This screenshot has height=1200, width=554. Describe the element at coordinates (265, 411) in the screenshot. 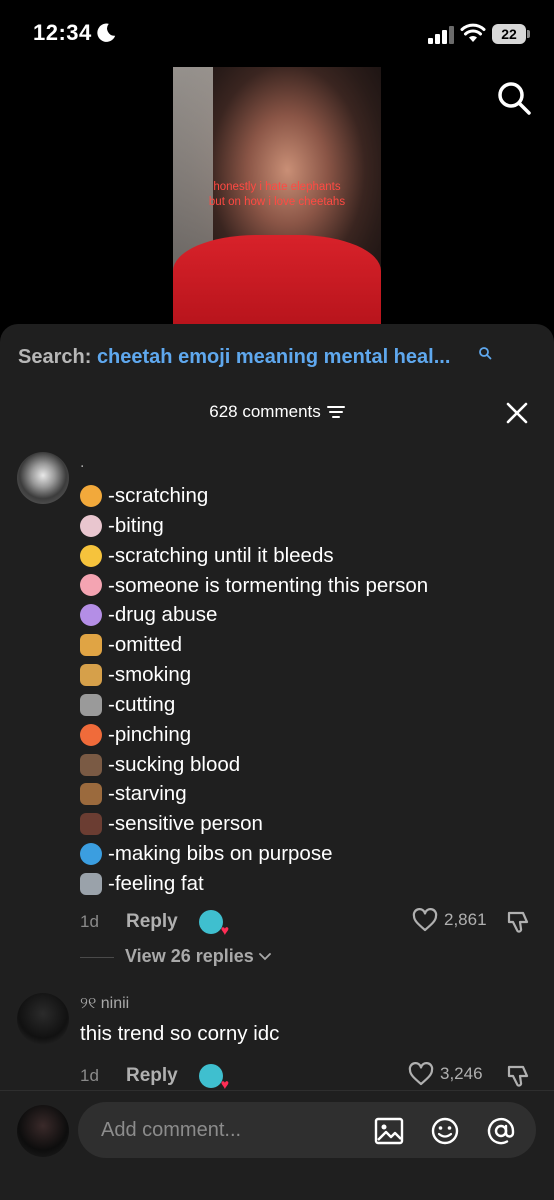

I see `comments-count: 628 comments` at that location.